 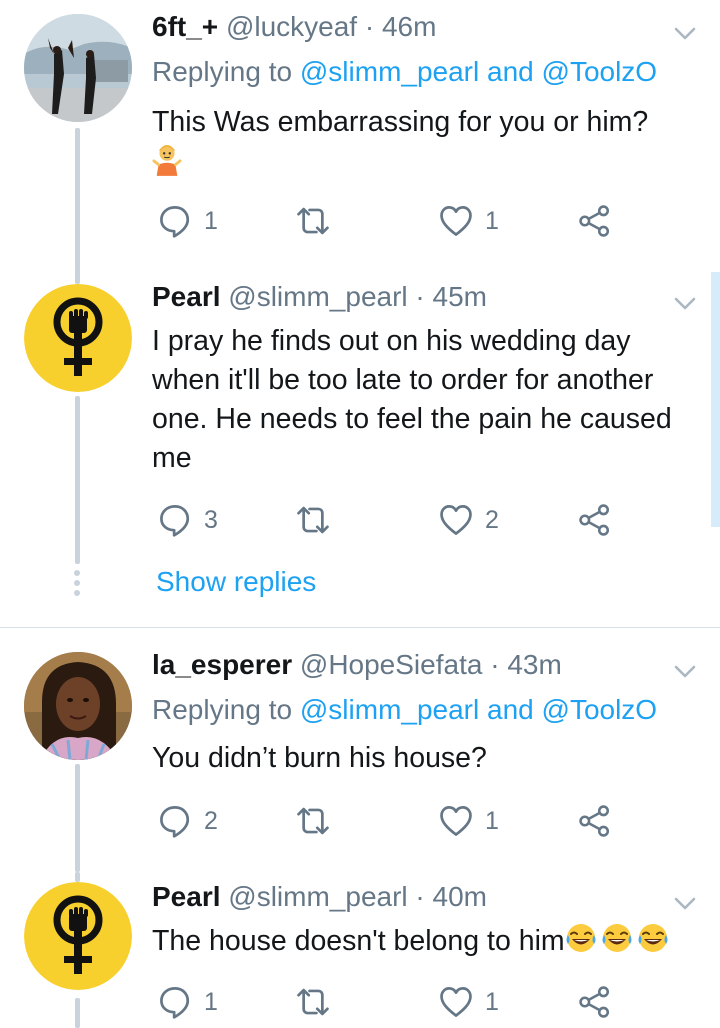 I want to click on tweet-text-content: The house doesn't belong to him, so click(x=358, y=941).